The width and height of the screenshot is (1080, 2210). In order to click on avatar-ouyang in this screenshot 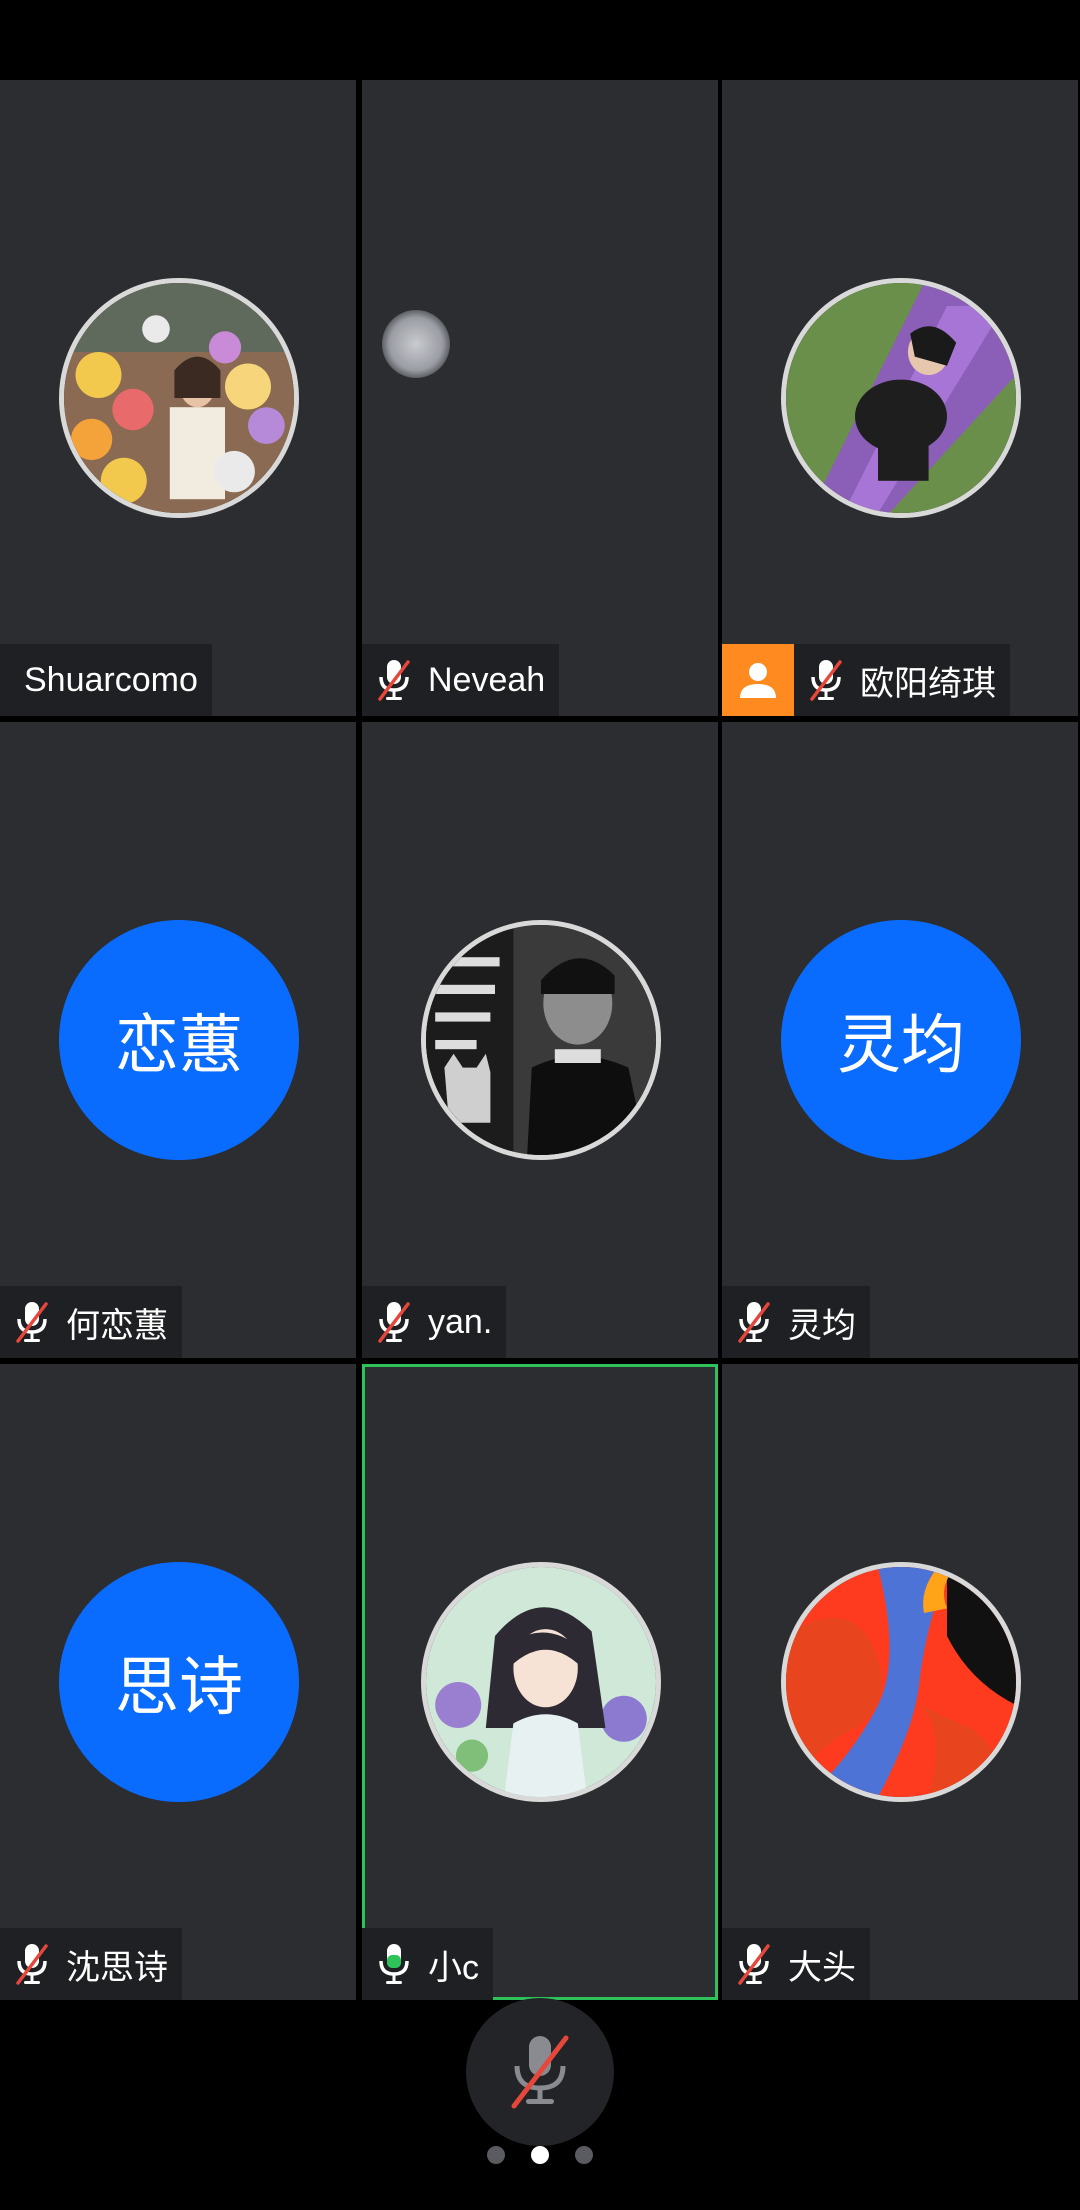, I will do `click(901, 398)`.